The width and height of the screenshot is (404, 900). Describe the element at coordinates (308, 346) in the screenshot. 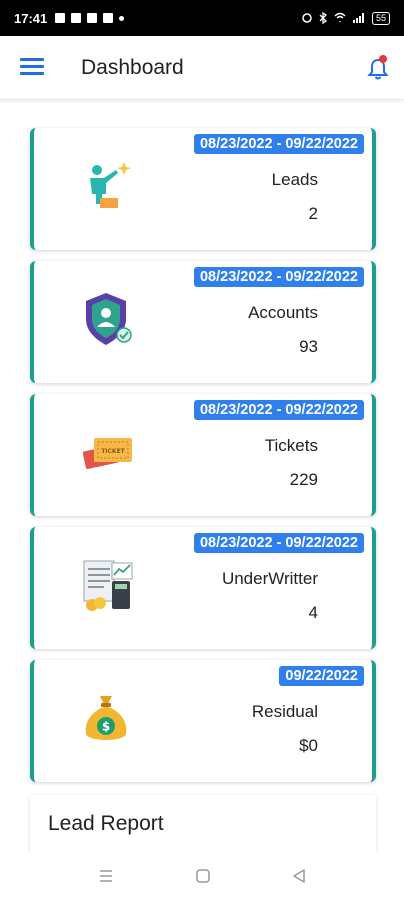

I see `card-value: 93` at that location.